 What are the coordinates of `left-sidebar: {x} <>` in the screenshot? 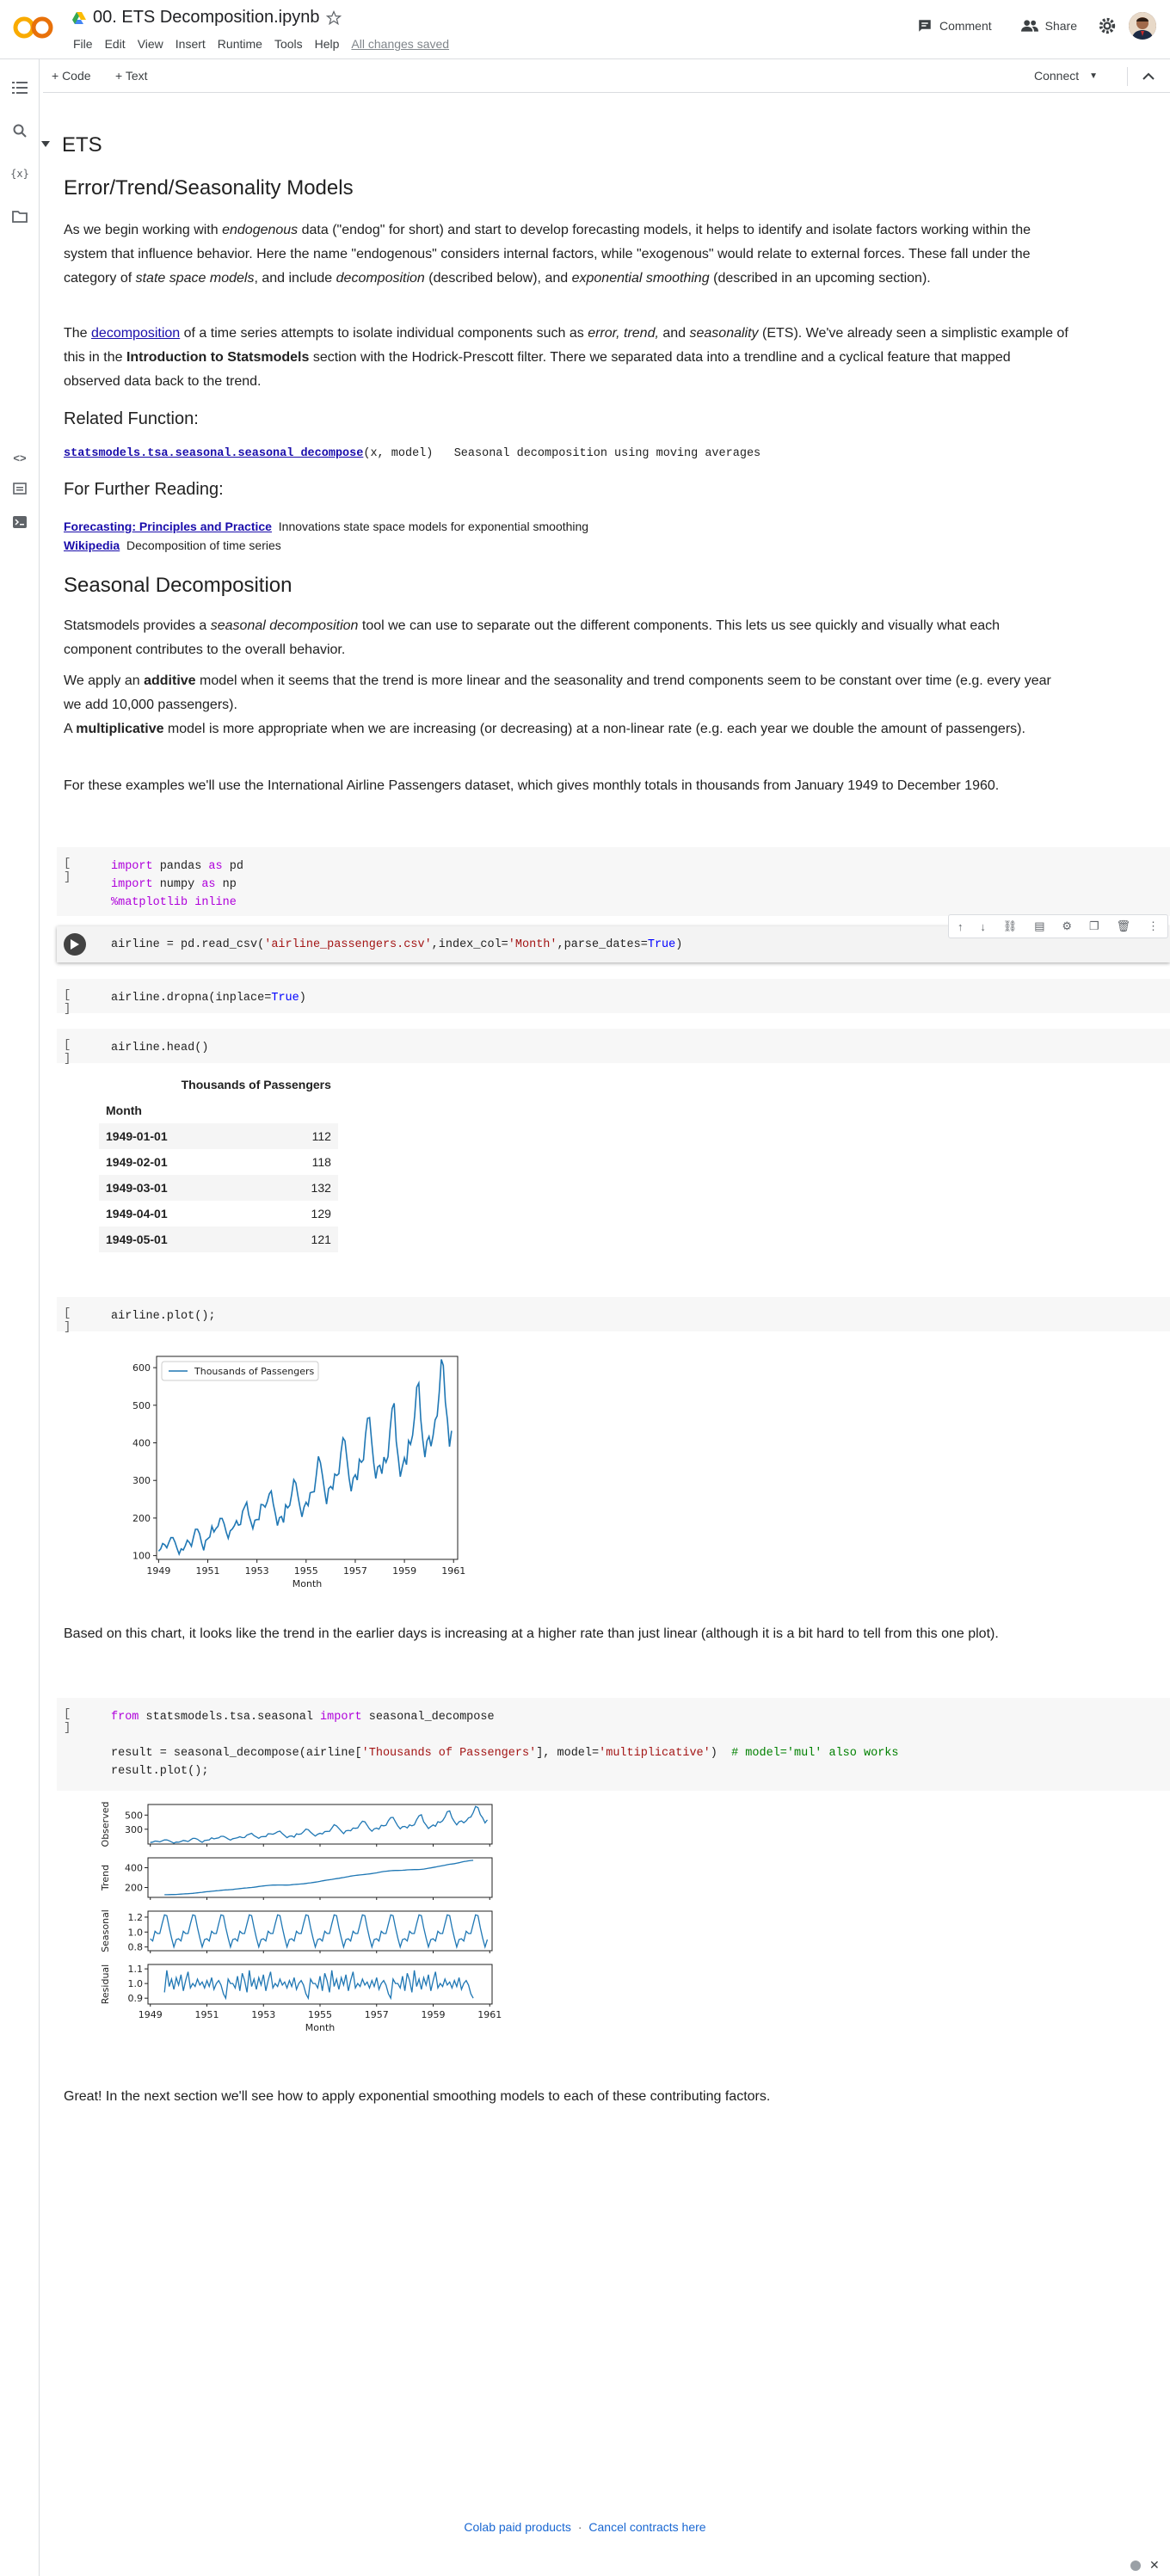 It's located at (20, 1317).